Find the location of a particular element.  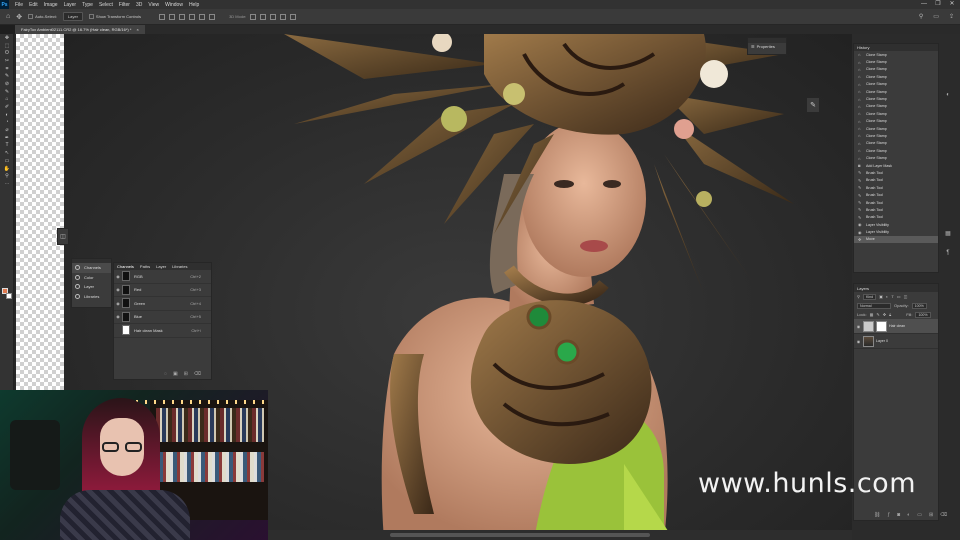

healing-tool-icon: ⊘ is located at coordinates (7, 84).